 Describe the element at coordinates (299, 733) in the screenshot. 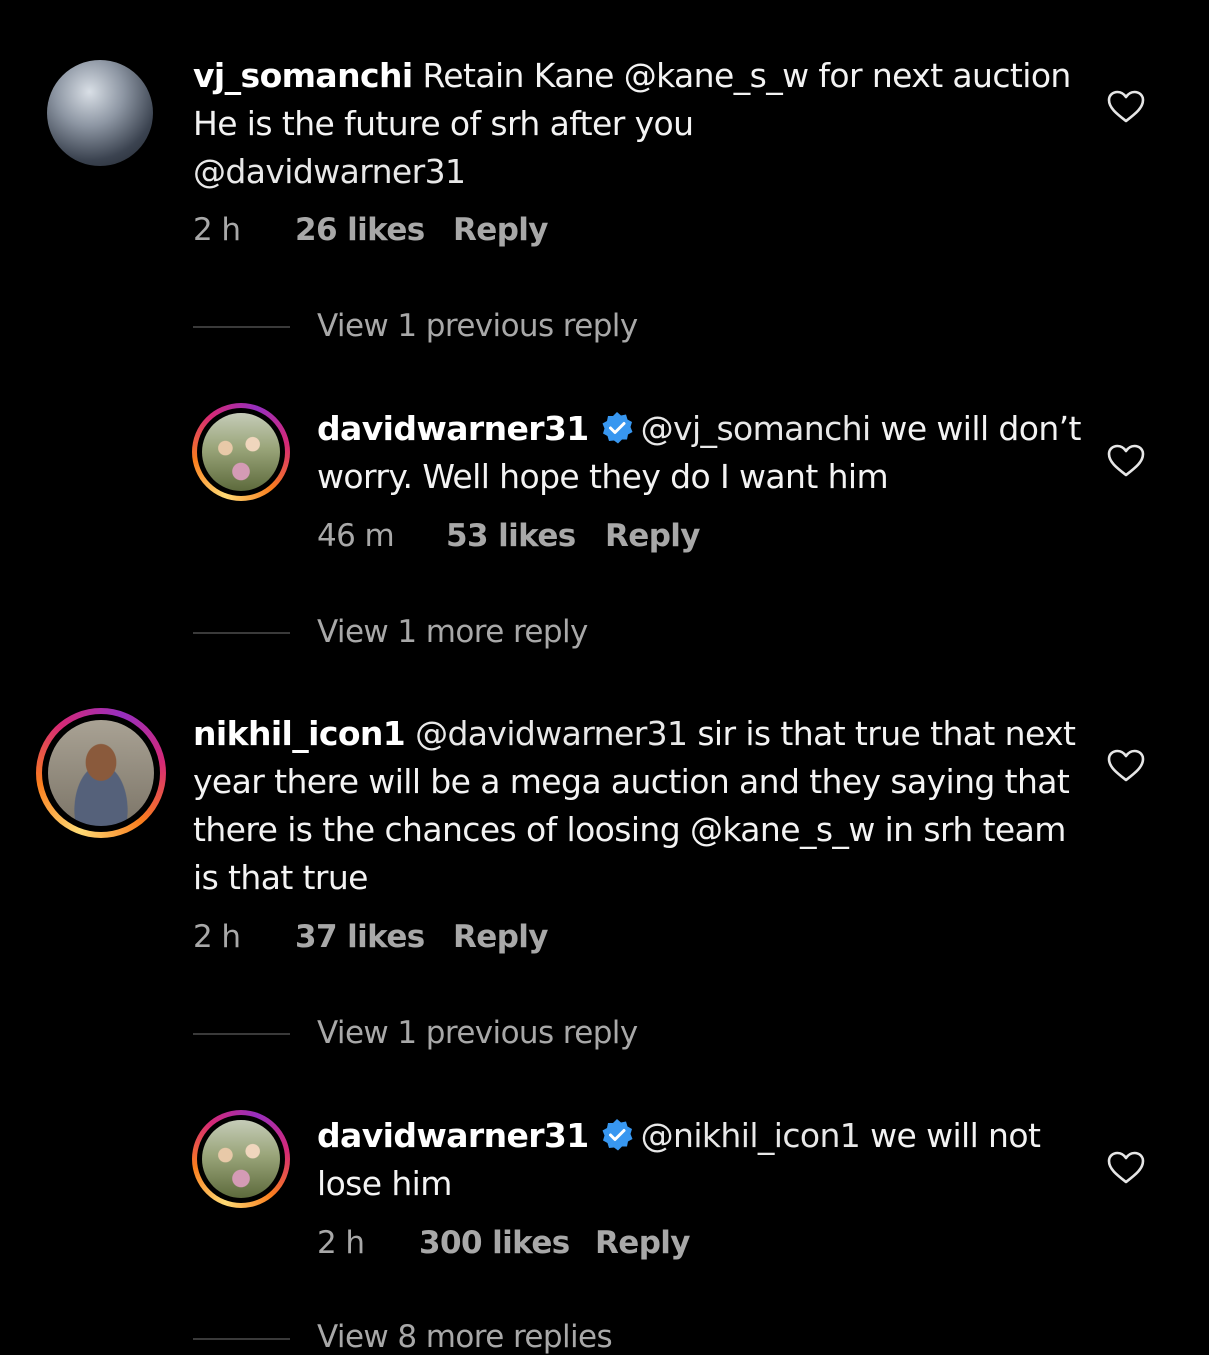

I see `username: nikhil_icon1` at that location.